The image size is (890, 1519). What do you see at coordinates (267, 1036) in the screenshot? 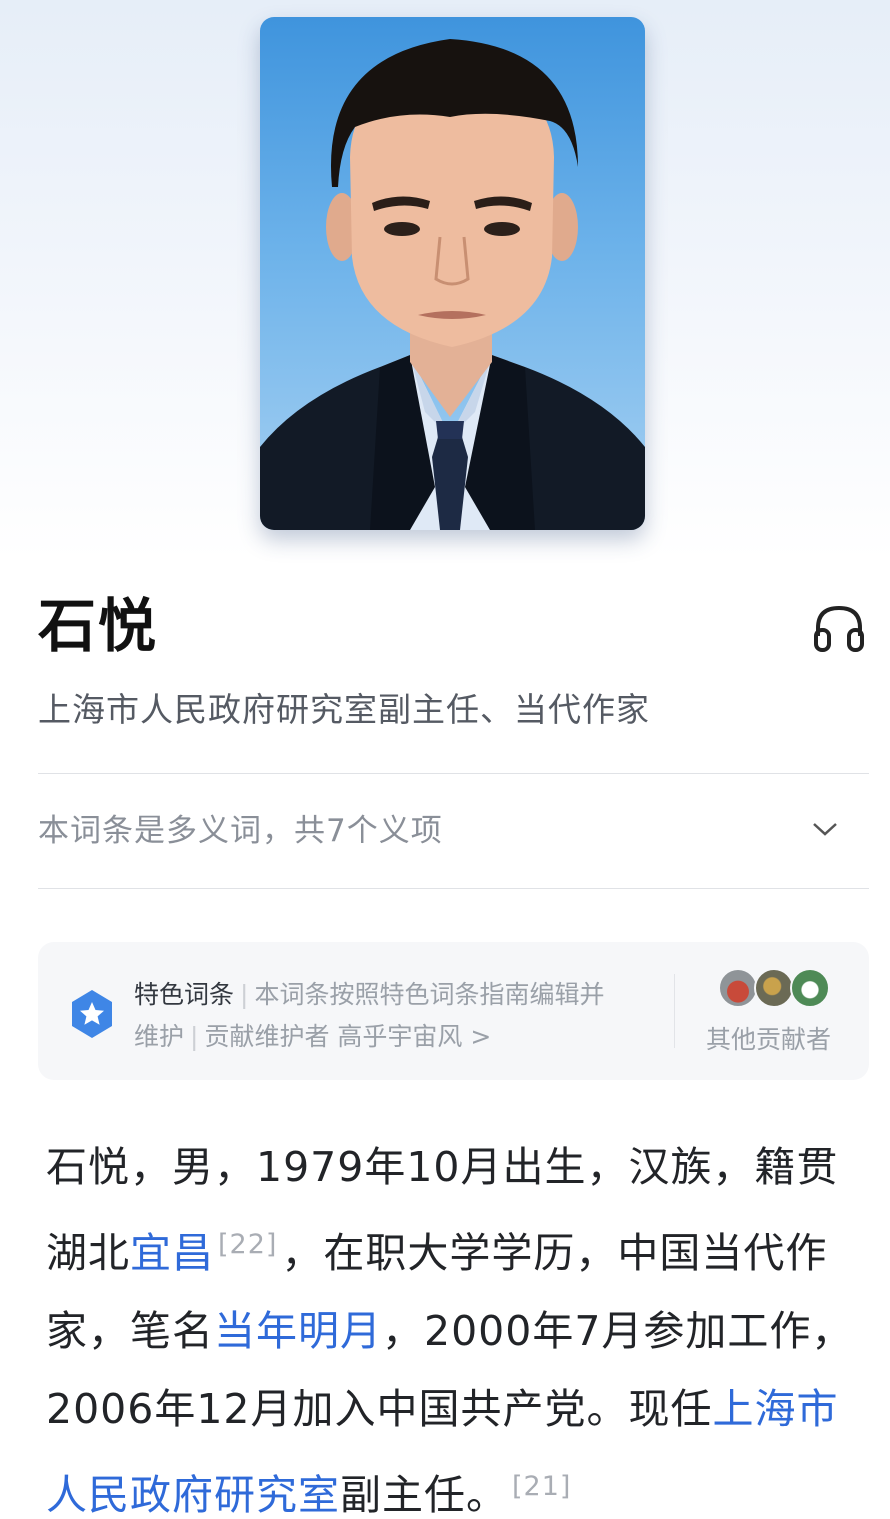
I see `contributor-prefix: 贡献维护者` at bounding box center [267, 1036].